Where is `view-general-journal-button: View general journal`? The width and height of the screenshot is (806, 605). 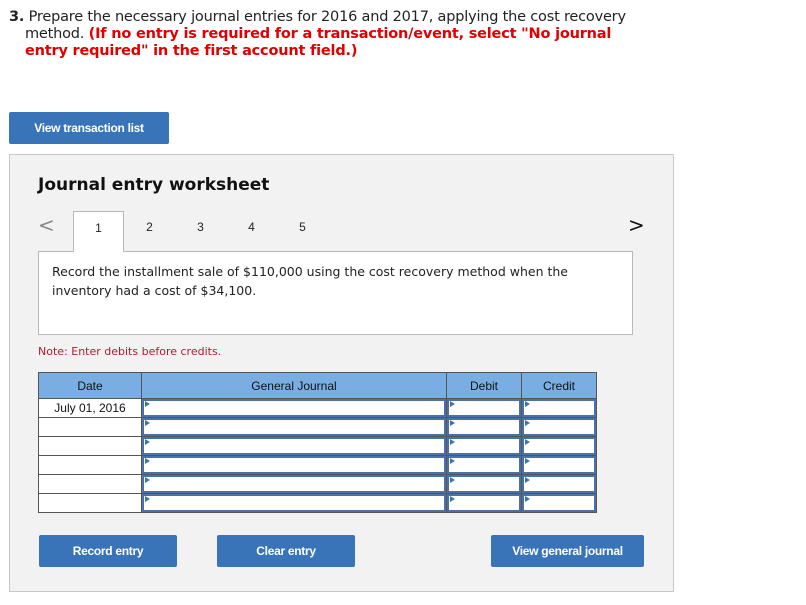 view-general-journal-button: View general journal is located at coordinates (567, 551).